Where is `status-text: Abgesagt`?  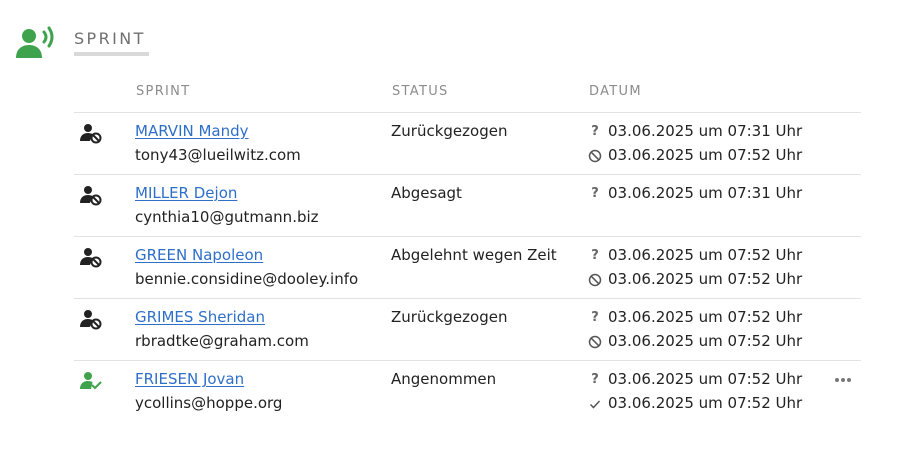 status-text: Abgesagt is located at coordinates (426, 193).